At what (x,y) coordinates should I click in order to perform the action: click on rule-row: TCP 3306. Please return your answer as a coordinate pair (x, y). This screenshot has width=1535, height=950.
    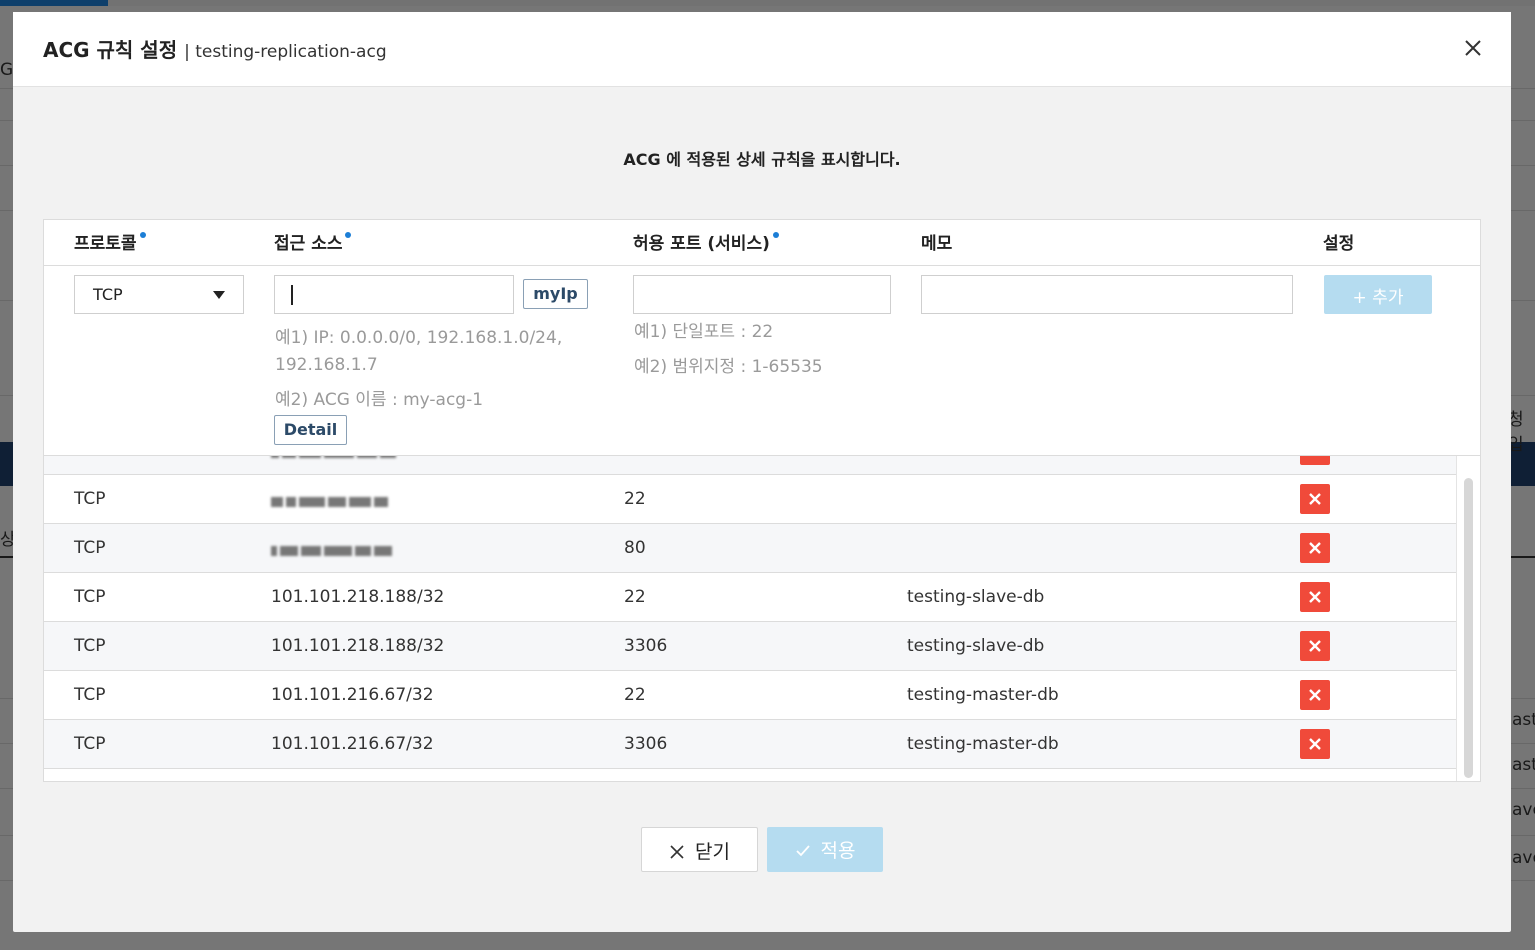
    Looking at the image, I should click on (750, 465).